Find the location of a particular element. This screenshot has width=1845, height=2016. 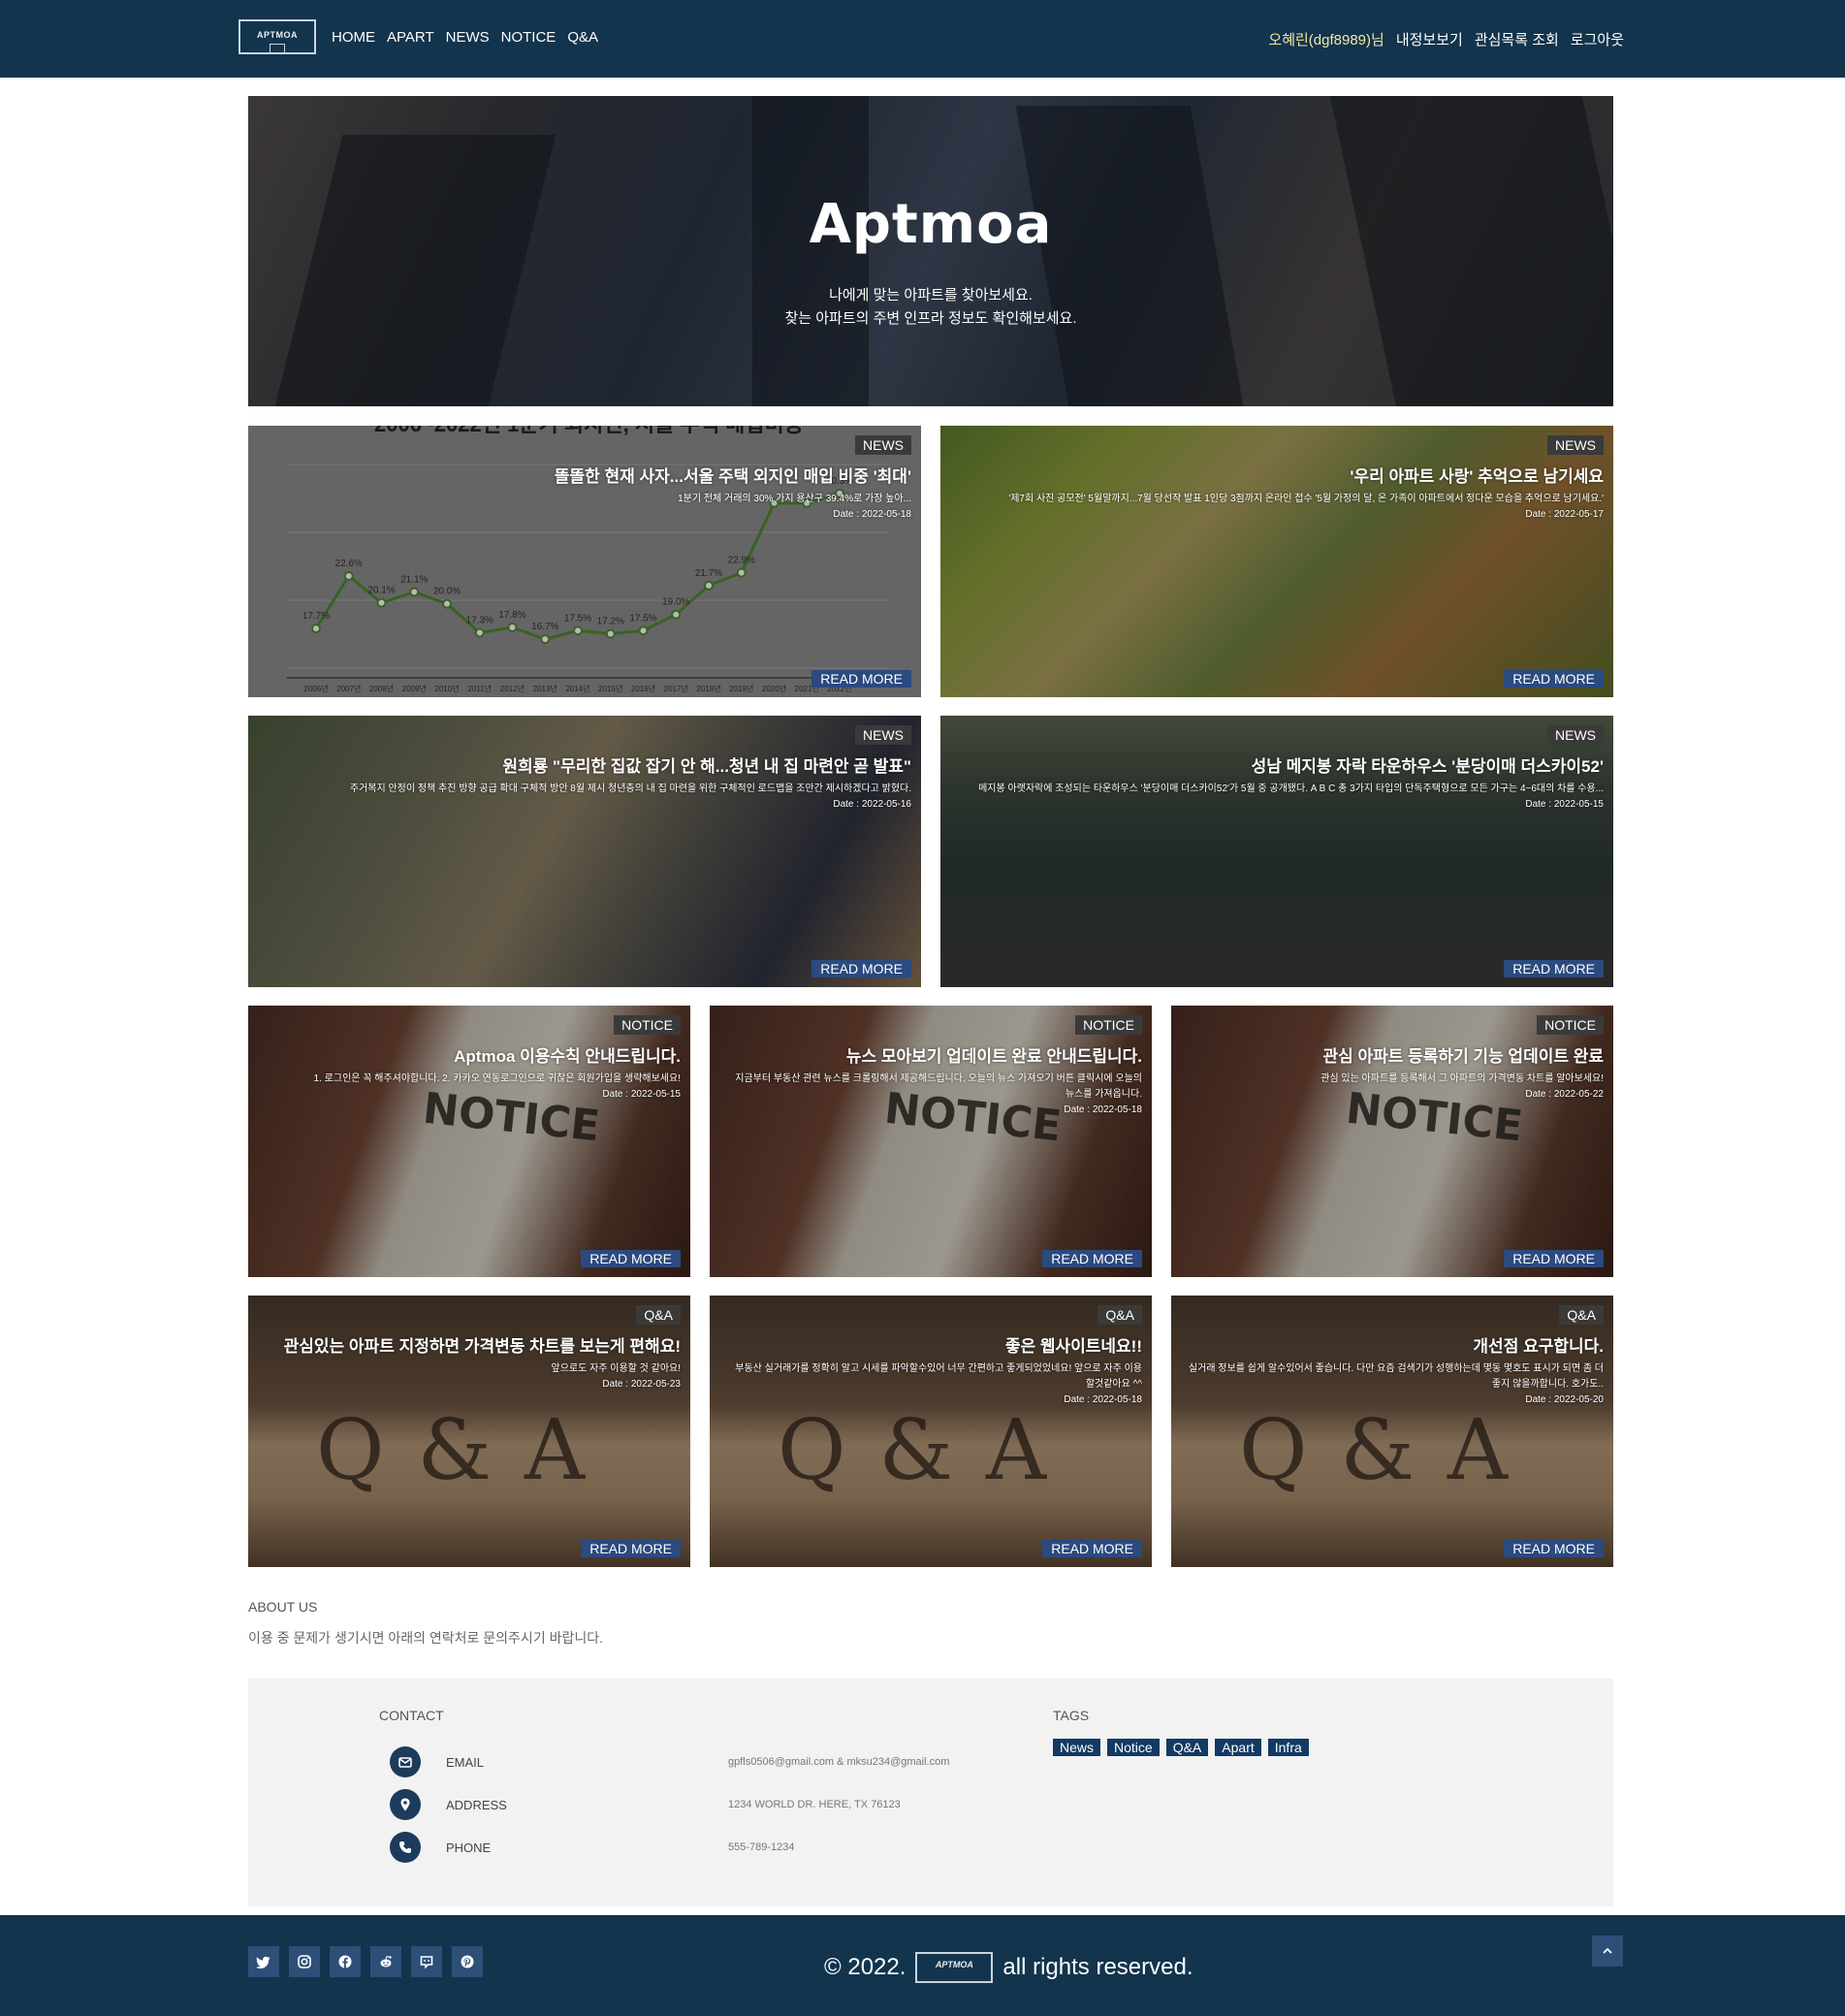

chevron-up-icon is located at coordinates (1607, 1950).